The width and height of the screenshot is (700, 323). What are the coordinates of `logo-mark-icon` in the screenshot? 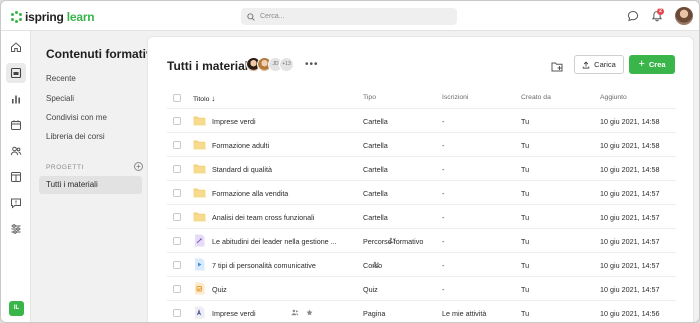 It's located at (16, 17).